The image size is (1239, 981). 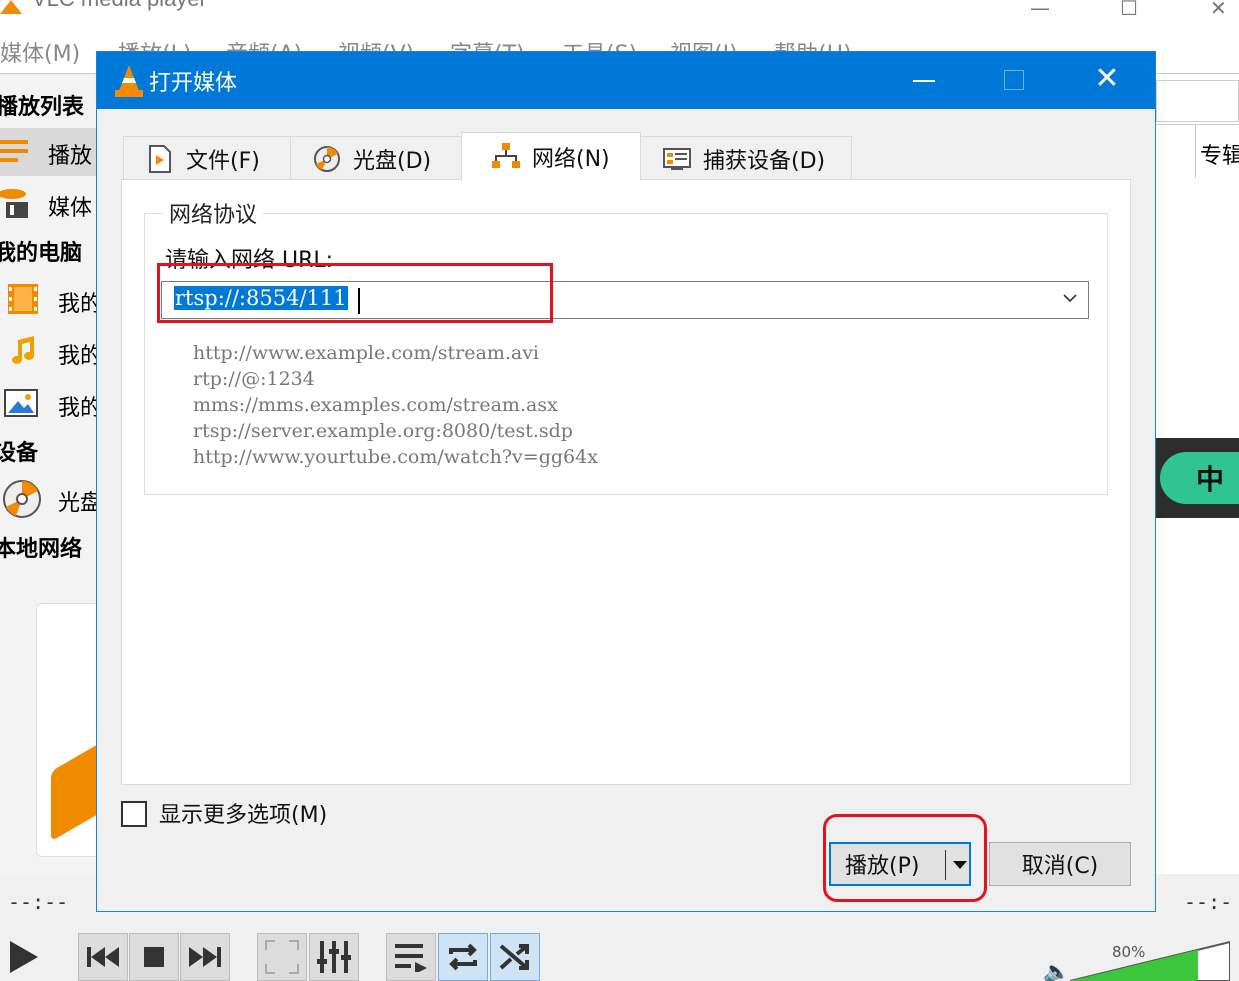 I want to click on media-library-icon, so click(x=14, y=203).